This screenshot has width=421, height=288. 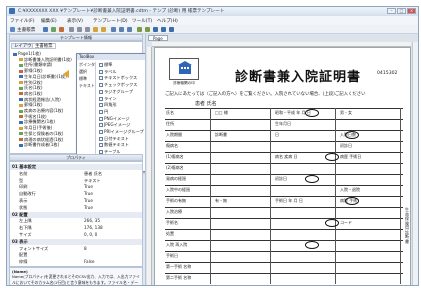 What do you see at coordinates (170, 234) in the screenshot?
I see `form-field-a: 処置` at bounding box center [170, 234].